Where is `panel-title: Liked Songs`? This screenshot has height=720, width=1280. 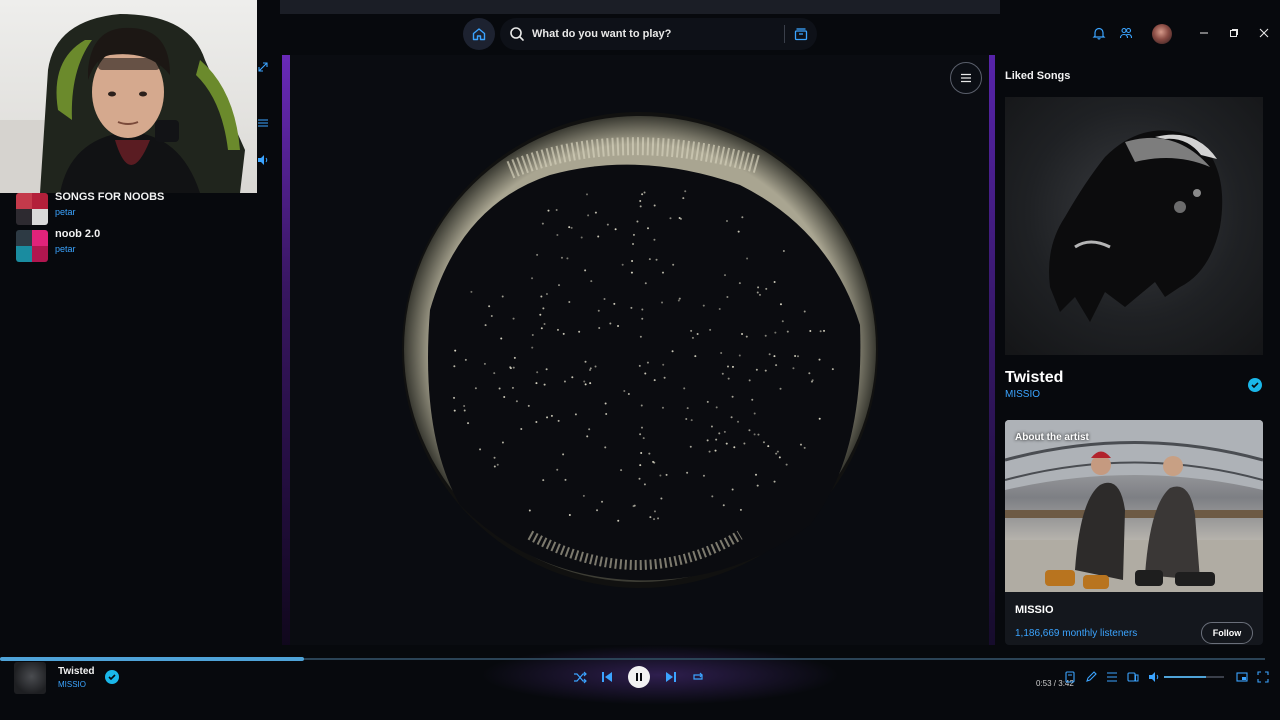
panel-title: Liked Songs is located at coordinates (1038, 76).